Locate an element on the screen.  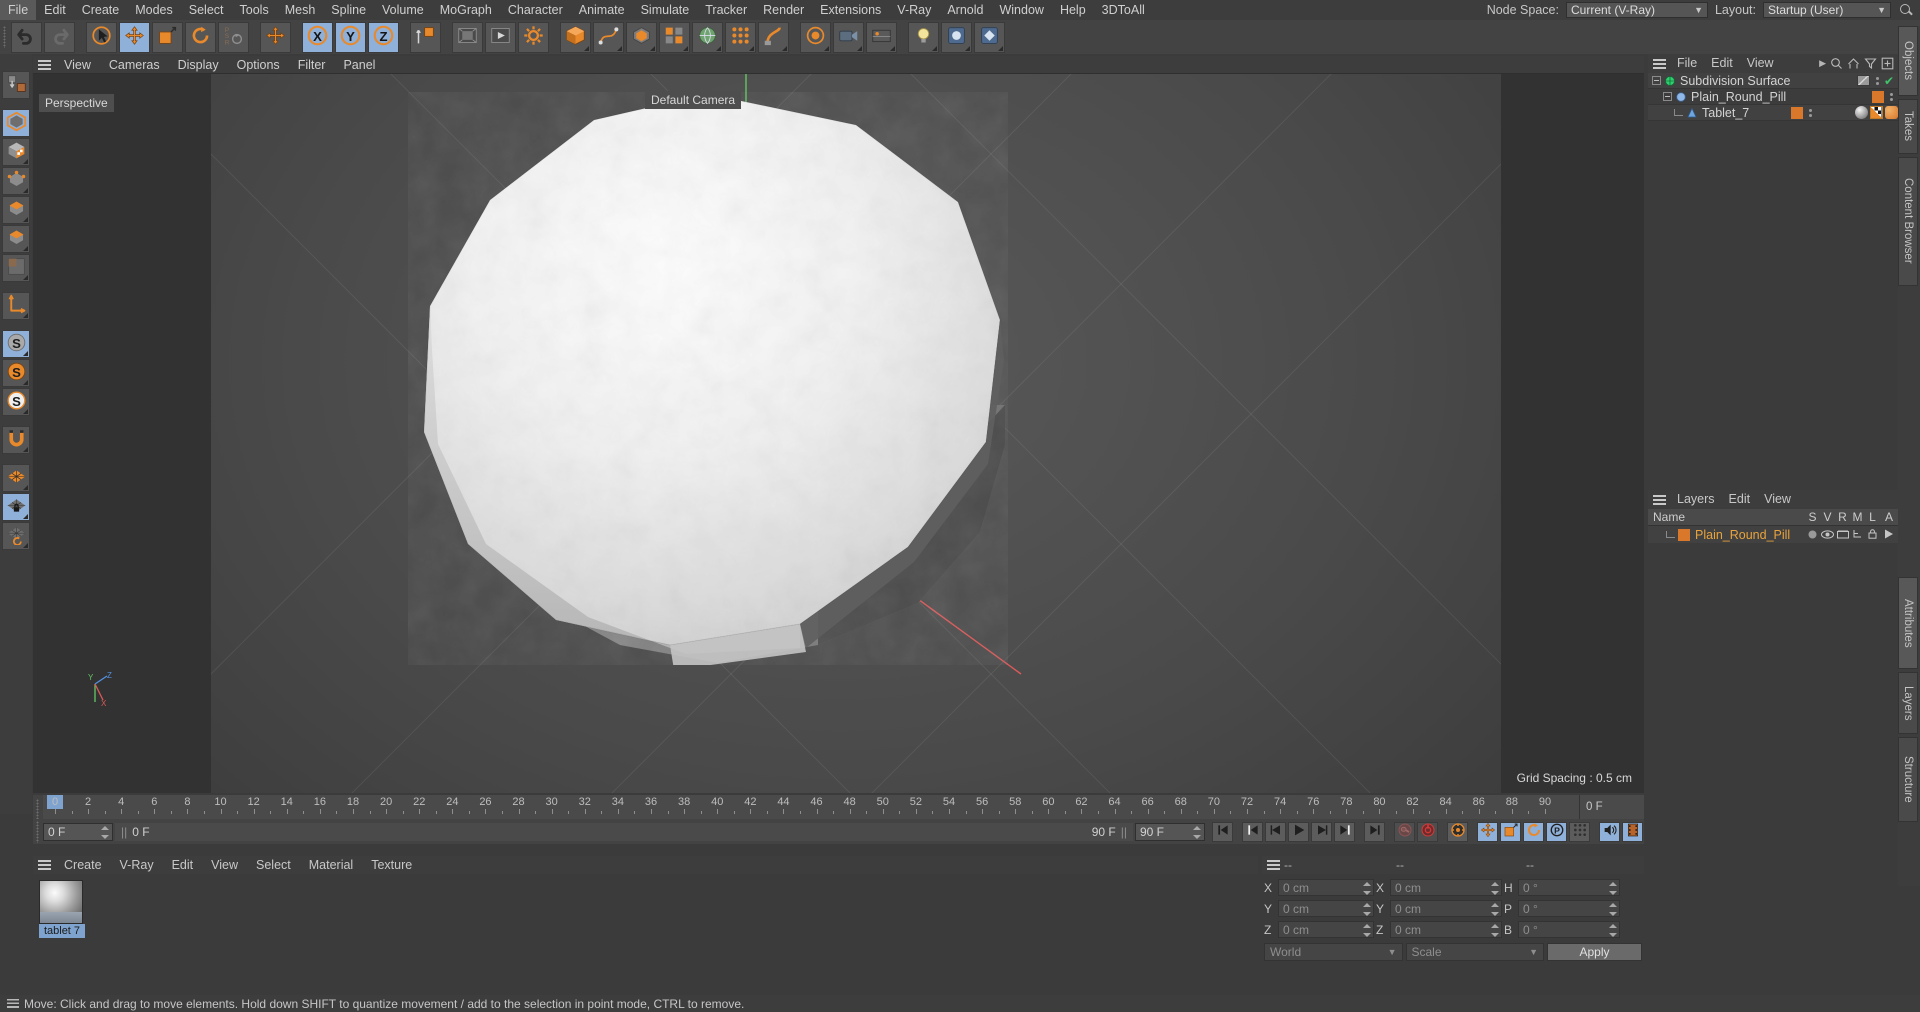
end-frame-field: 90 F is located at coordinates (1170, 831).